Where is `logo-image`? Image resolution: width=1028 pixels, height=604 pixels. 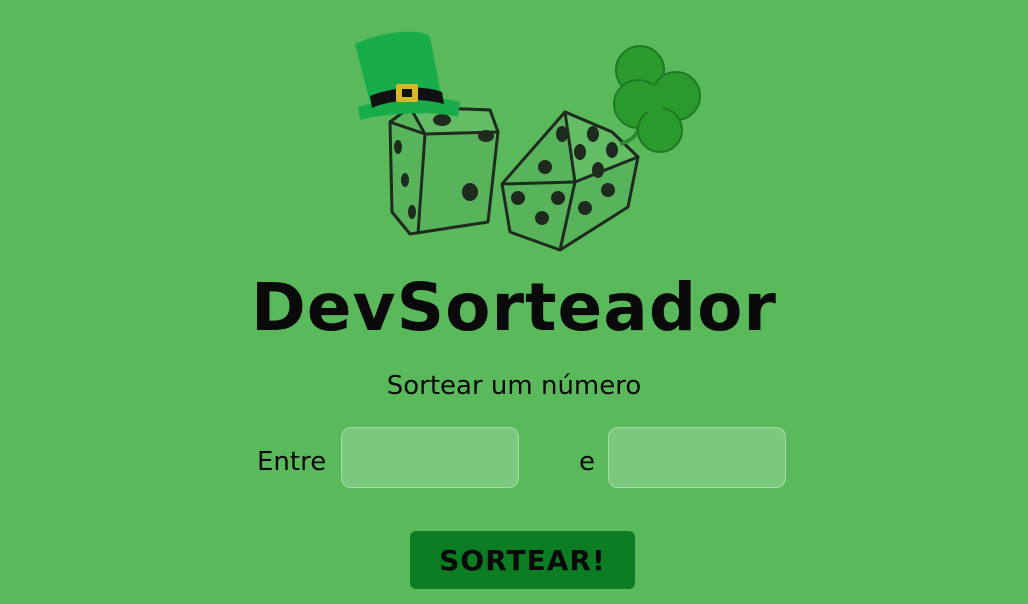
logo-image is located at coordinates (528, 141).